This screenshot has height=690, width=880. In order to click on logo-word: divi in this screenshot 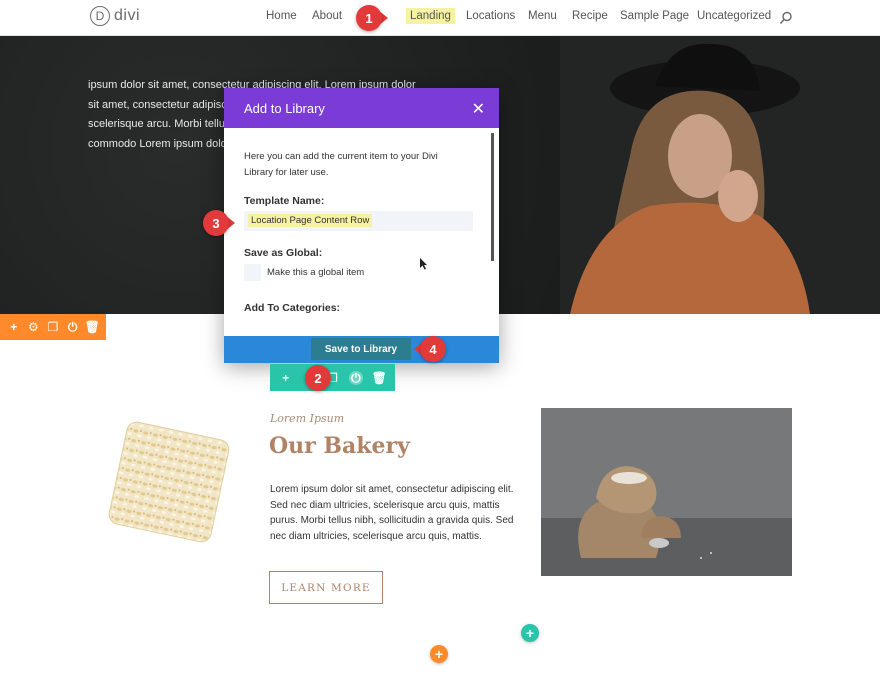, I will do `click(127, 15)`.